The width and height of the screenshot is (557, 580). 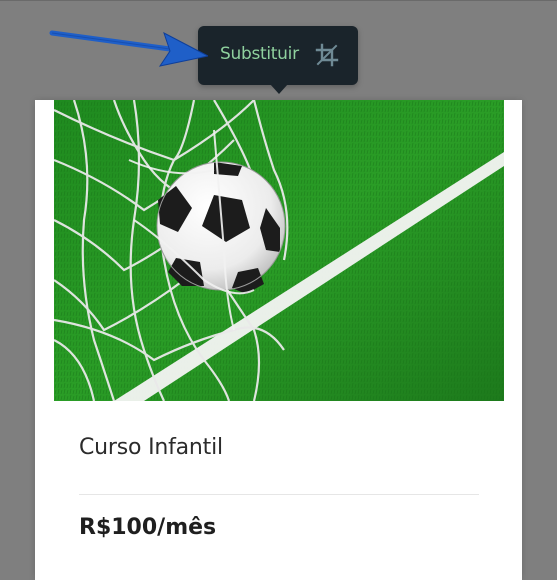 I want to click on divider, so click(x=279, y=494).